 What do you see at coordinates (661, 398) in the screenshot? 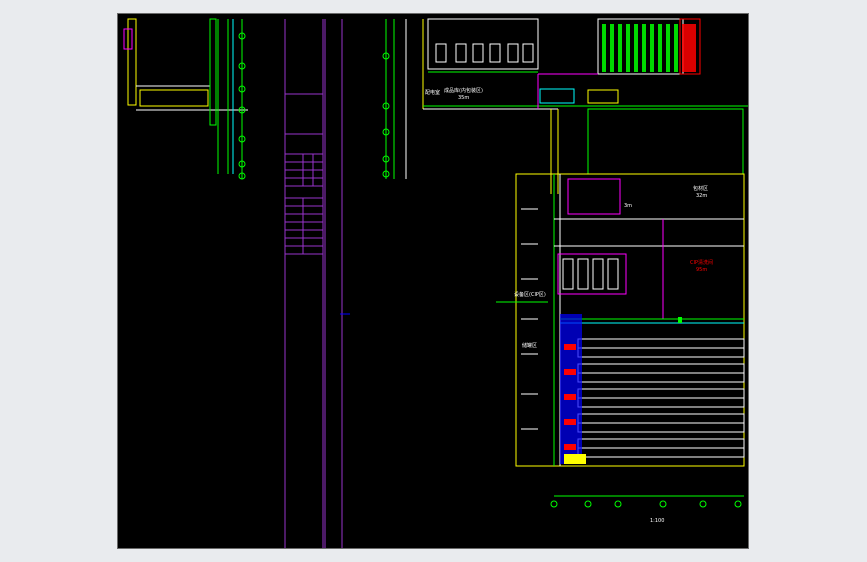
I see `racking-rows` at bounding box center [661, 398].